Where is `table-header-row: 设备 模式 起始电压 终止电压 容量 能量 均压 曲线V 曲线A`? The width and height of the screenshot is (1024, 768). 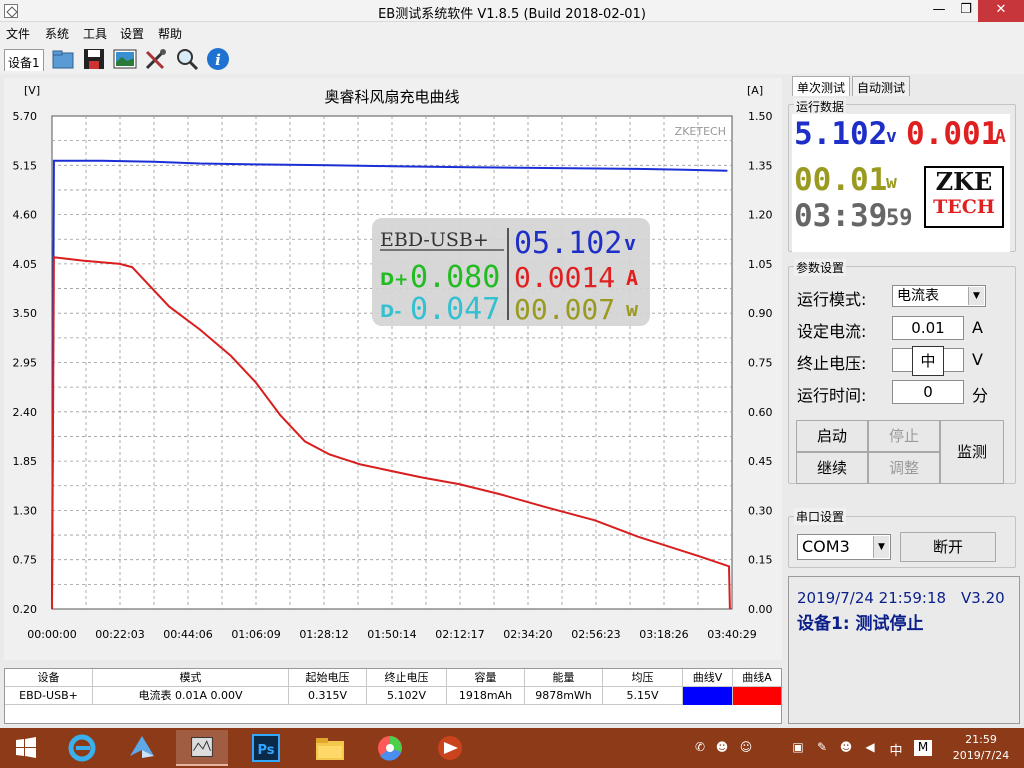
table-header-row: 设备 模式 起始电压 终止电压 容量 能量 均压 曲线V 曲线A is located at coordinates (393, 678).